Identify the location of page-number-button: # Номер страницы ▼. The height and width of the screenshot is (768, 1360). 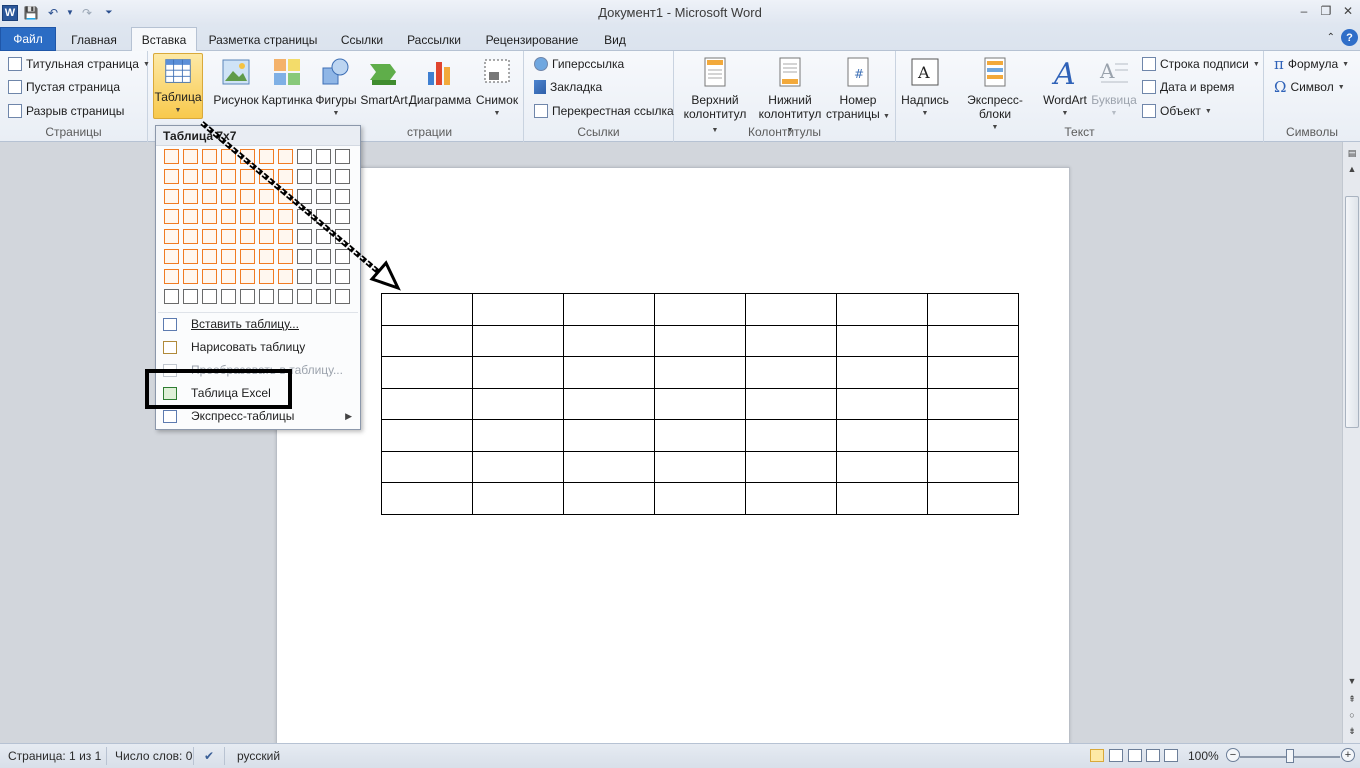
(858, 88).